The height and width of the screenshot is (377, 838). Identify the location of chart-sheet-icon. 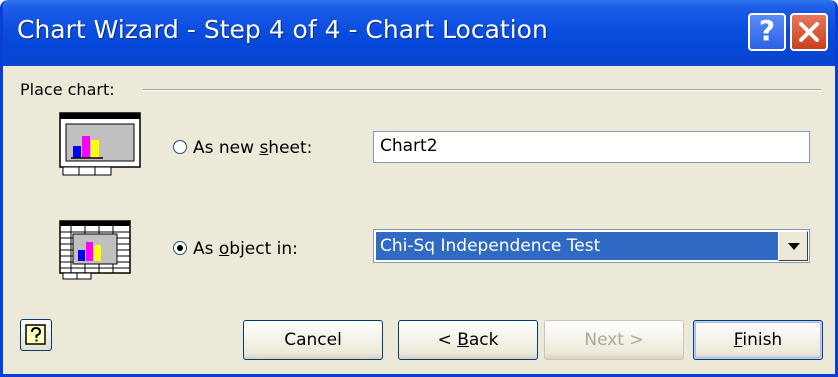
(100, 144).